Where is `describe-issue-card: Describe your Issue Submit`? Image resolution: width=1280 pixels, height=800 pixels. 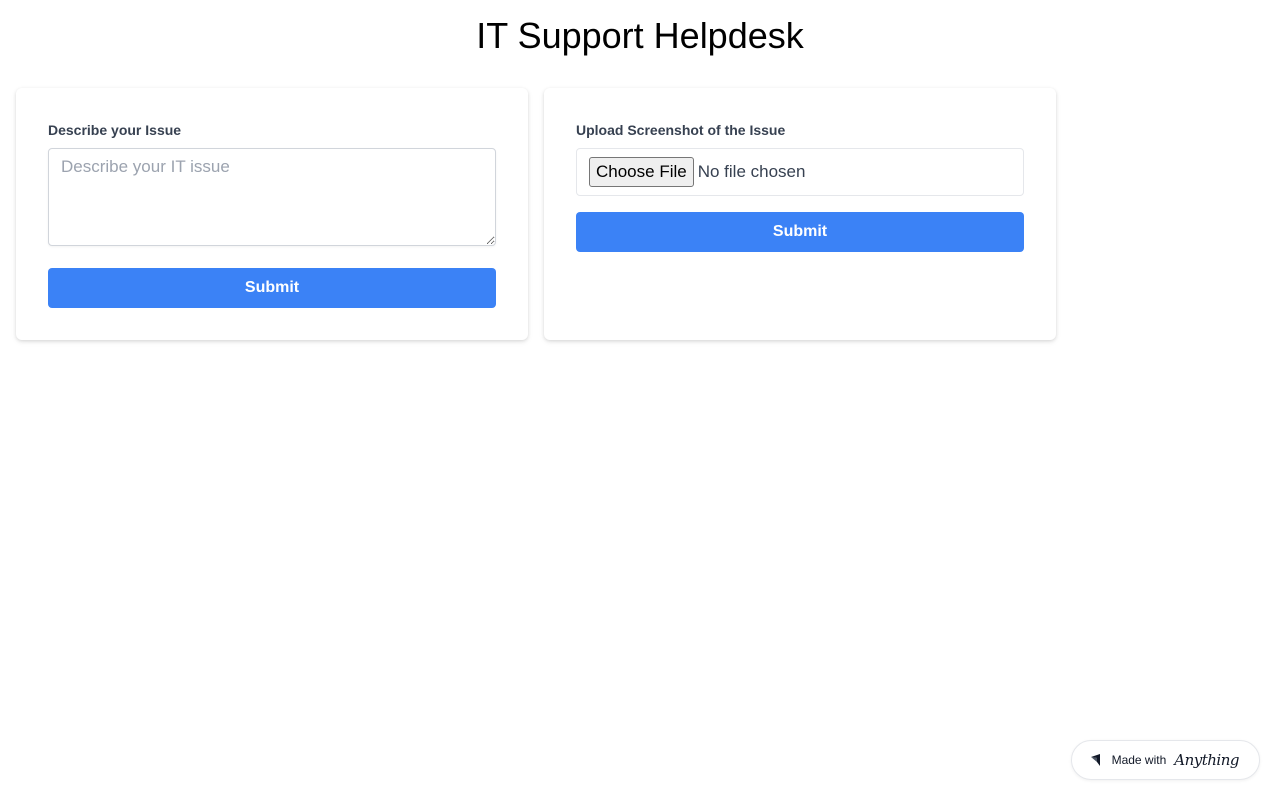
describe-issue-card: Describe your Issue Submit is located at coordinates (272, 214).